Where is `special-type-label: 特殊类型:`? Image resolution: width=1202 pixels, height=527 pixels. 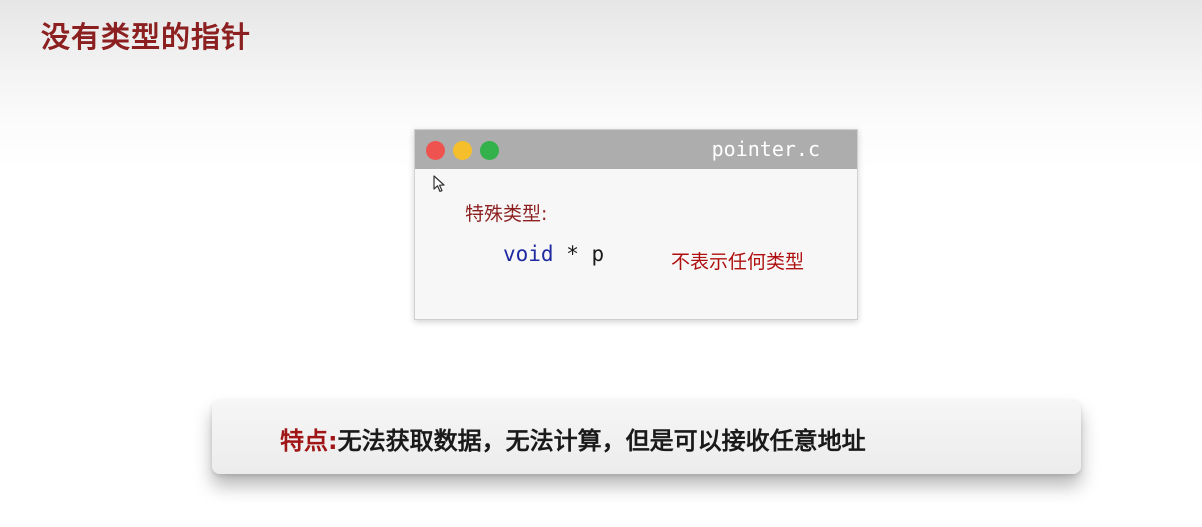 special-type-label: 特殊类型: is located at coordinates (506, 214).